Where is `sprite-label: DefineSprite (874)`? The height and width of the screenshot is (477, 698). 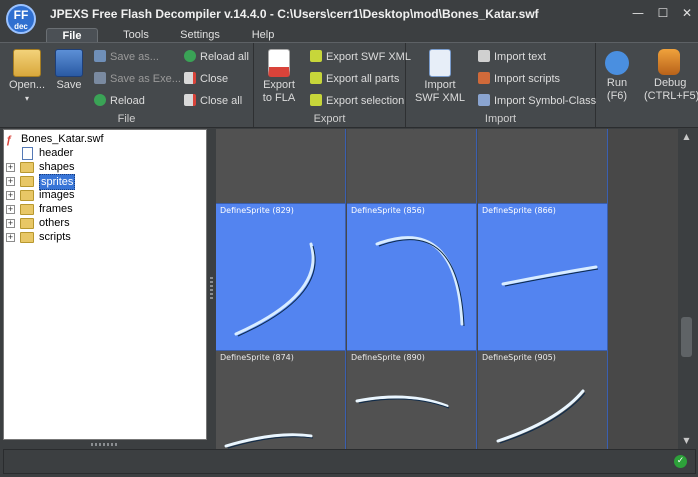
sprite-label: DefineSprite (874) is located at coordinates (257, 357).